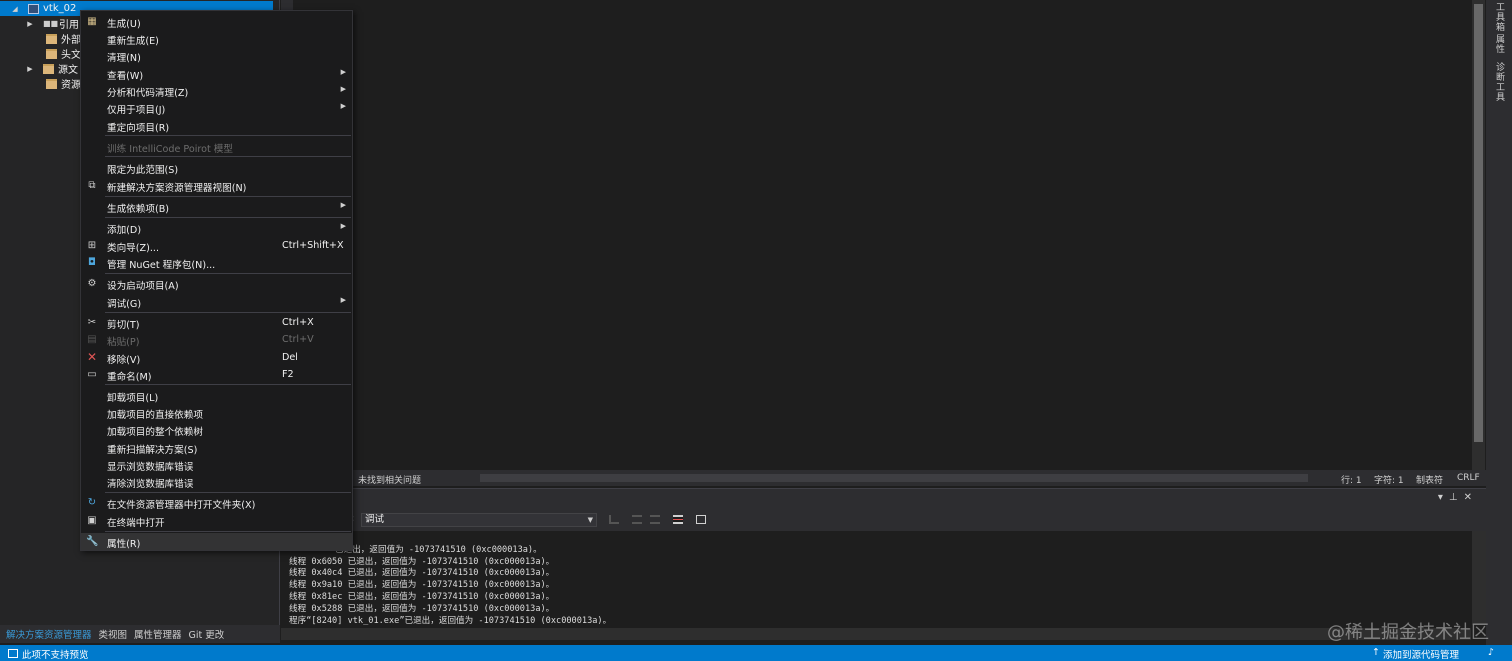  I want to click on paste-icon: ▤, so click(92, 339).